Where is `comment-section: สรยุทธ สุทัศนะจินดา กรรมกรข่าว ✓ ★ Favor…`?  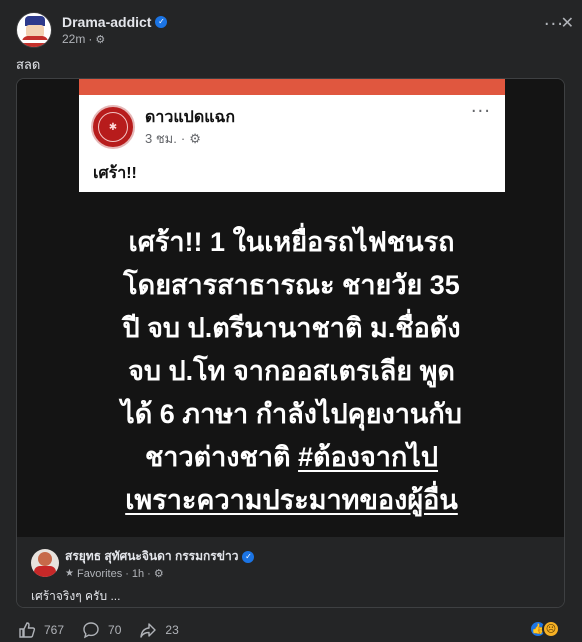 comment-section: สรยุทธ สุทัศนะจินดา กรรมกรข่าว ✓ ★ Favor… is located at coordinates (290, 572).